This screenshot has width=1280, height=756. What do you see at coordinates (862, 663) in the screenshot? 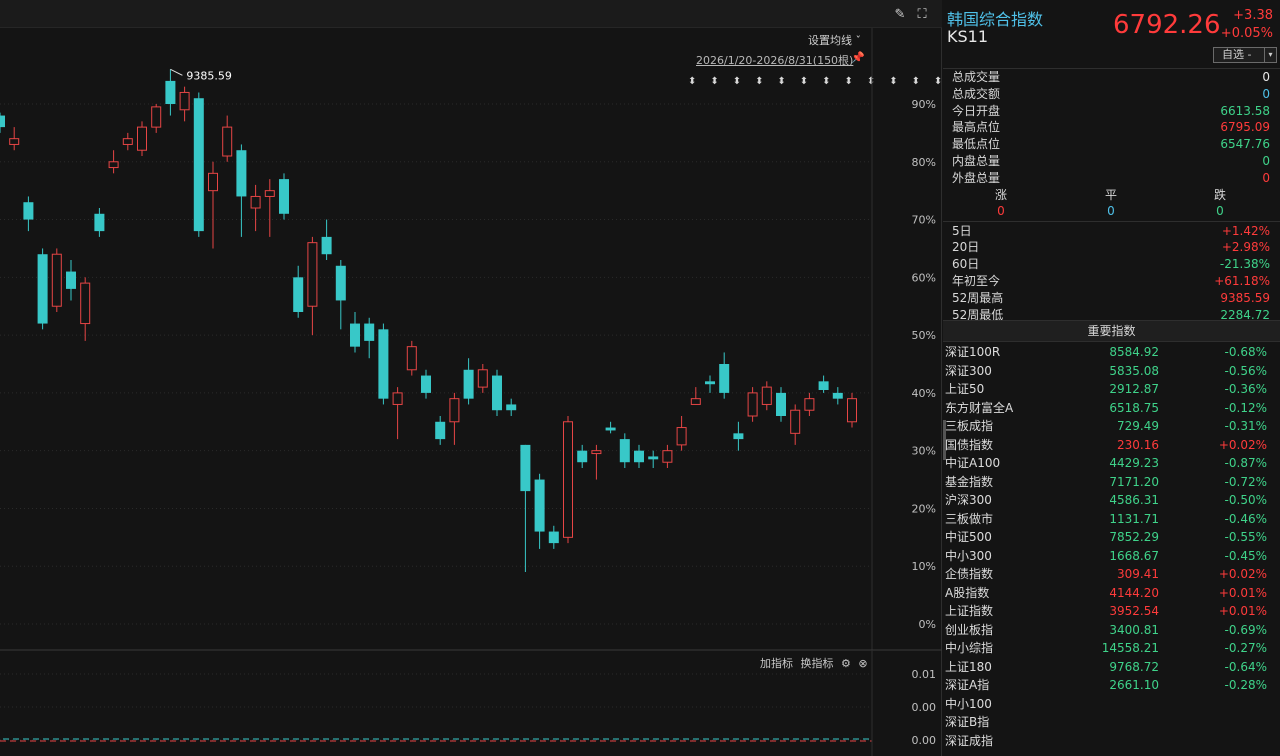
I see `close-icon: ⊗` at bounding box center [862, 663].